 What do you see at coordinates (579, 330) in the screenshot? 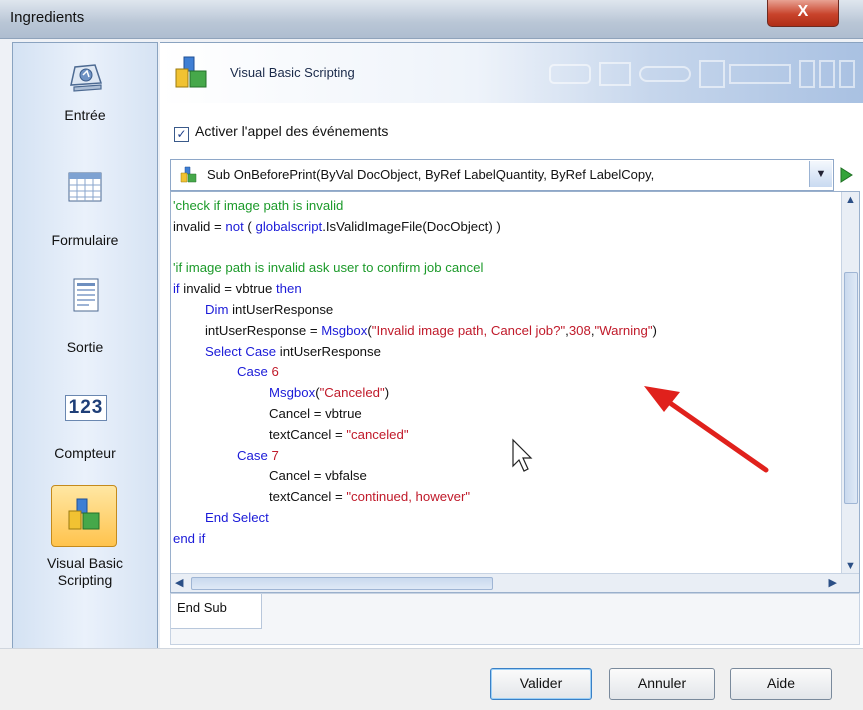
I see `code-token: 308` at bounding box center [579, 330].